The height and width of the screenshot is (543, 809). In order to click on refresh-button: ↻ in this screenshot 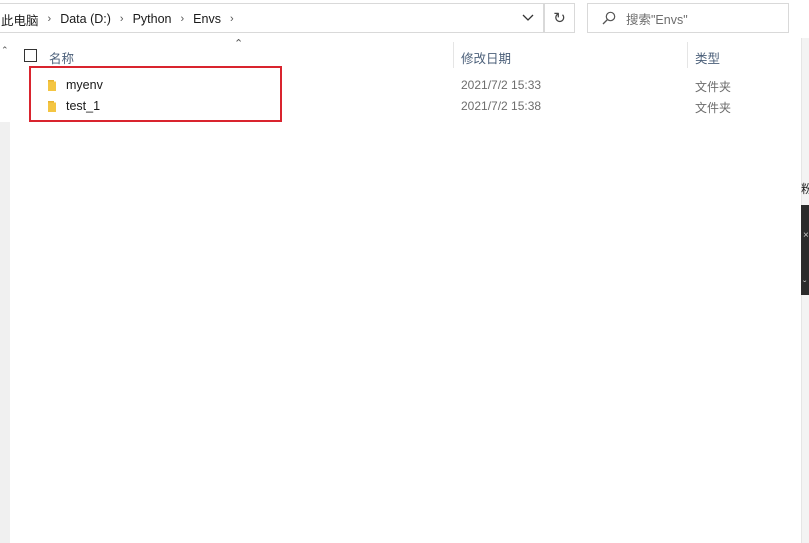, I will do `click(559, 18)`.